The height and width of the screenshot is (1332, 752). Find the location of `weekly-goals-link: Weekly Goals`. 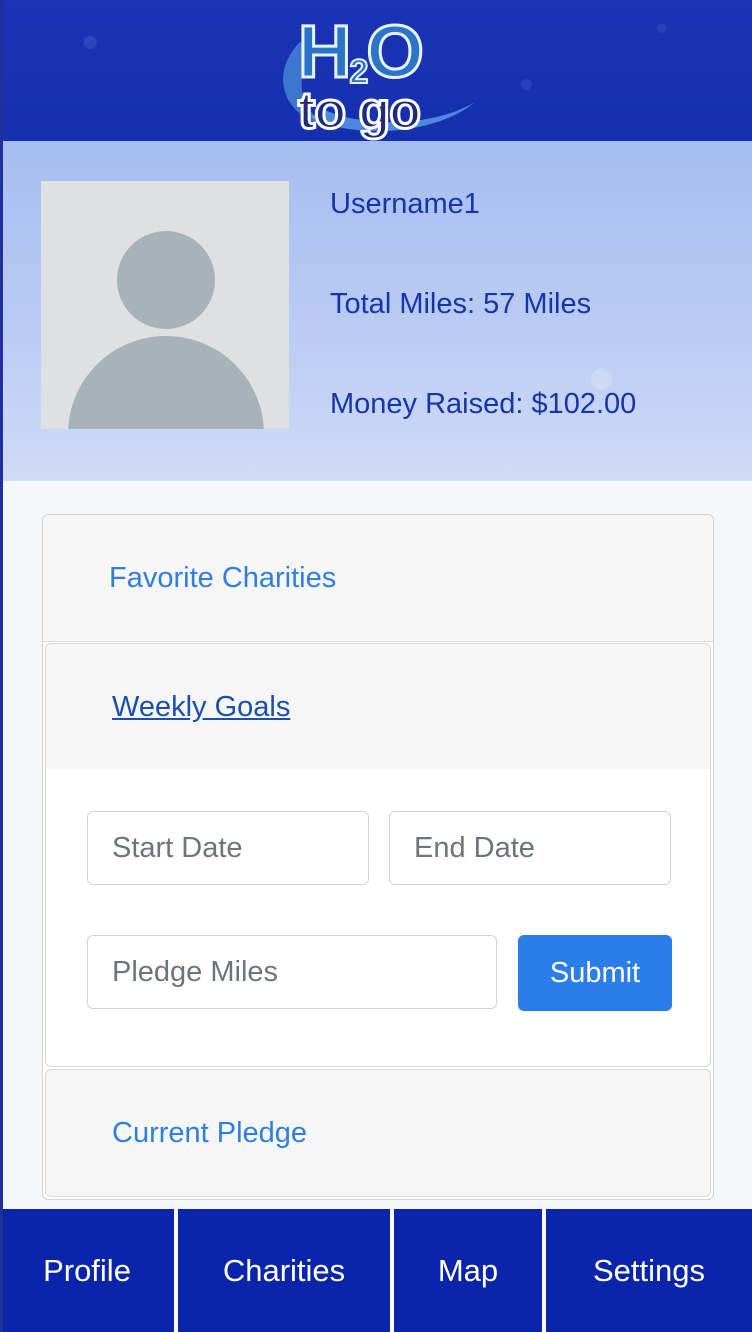

weekly-goals-link: Weekly Goals is located at coordinates (201, 707).